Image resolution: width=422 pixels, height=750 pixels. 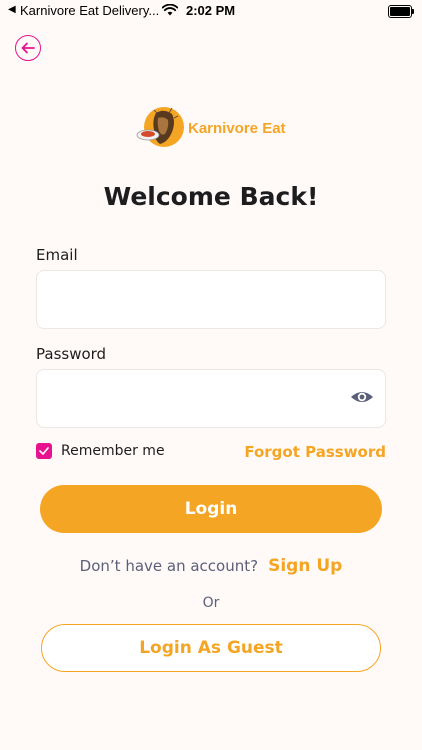 I want to click on arrow-left-icon, so click(x=28, y=48).